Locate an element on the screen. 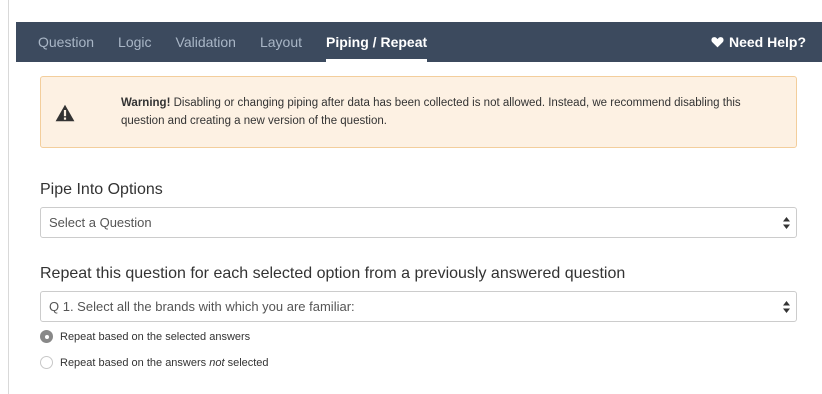 This screenshot has width=822, height=394. tab-layout: Layout is located at coordinates (281, 42).